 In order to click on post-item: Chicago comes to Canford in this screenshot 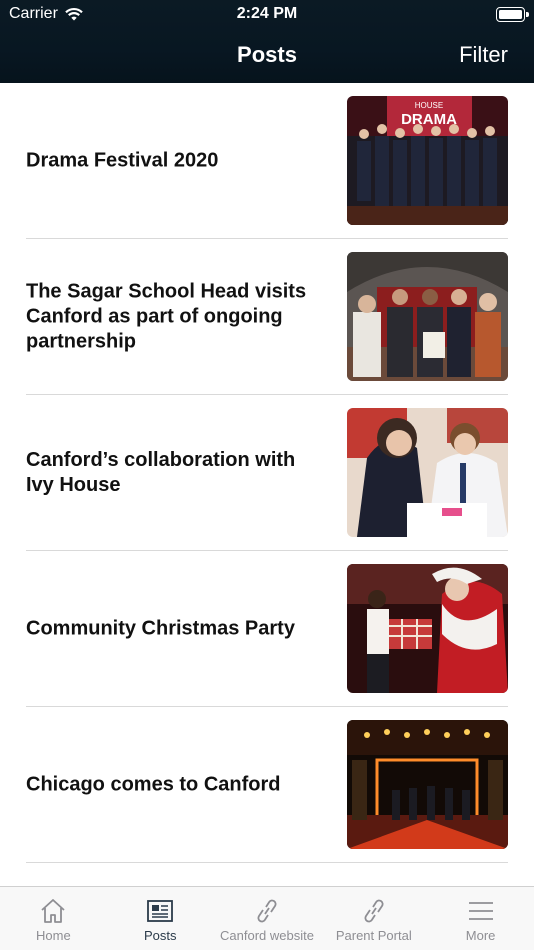, I will do `click(267, 785)`.